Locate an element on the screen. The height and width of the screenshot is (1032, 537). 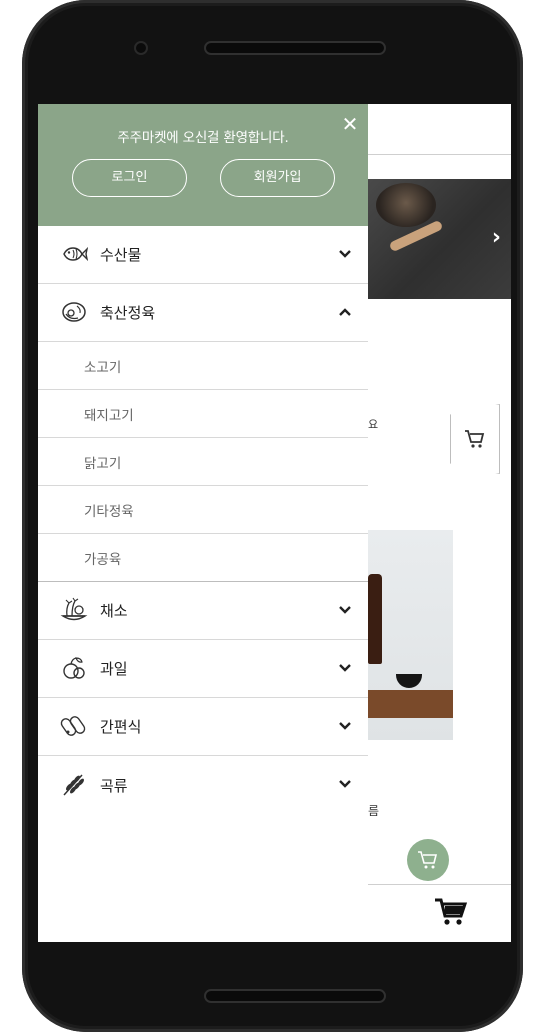
chevron-up-icon is located at coordinates (345, 312).